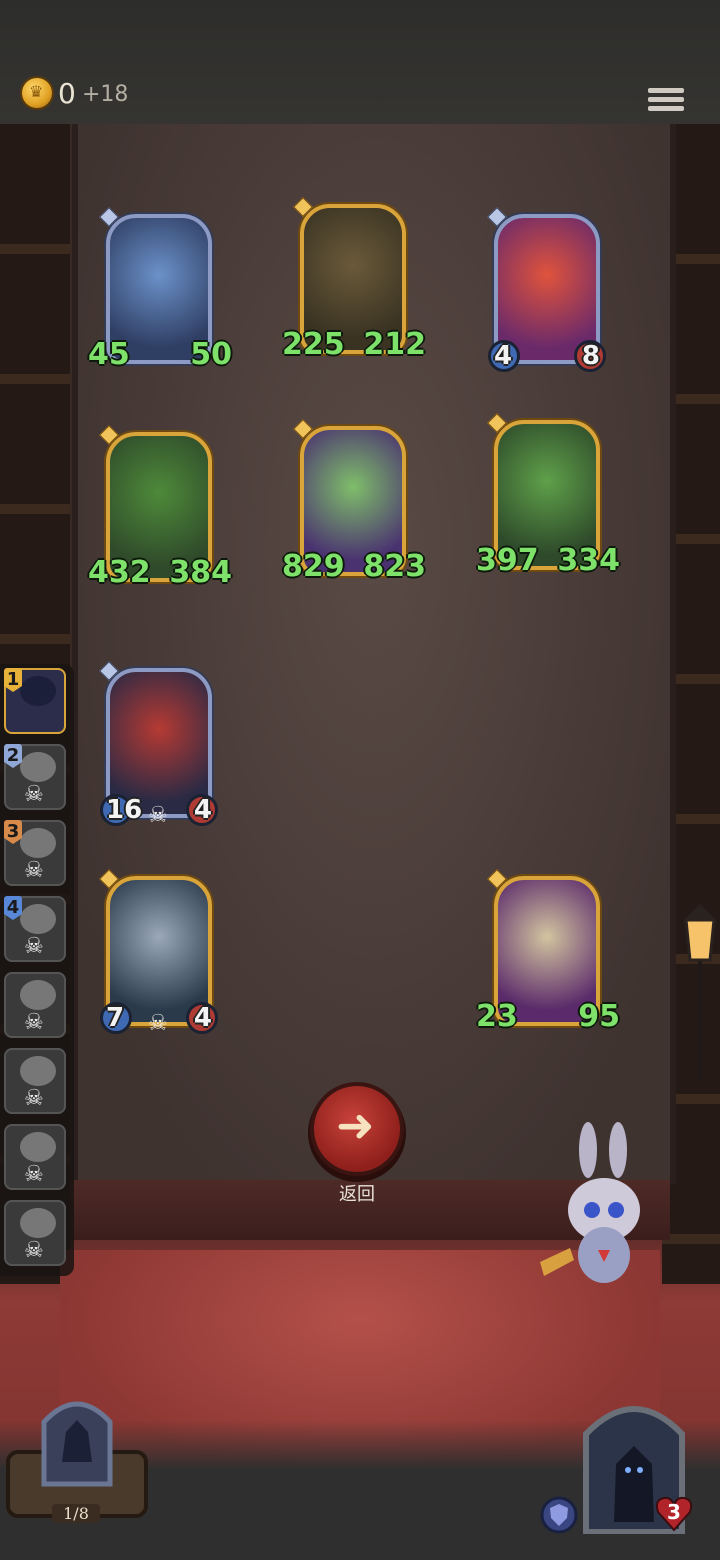  Describe the element at coordinates (507, 560) in the screenshot. I see `card-attack: 397` at that location.